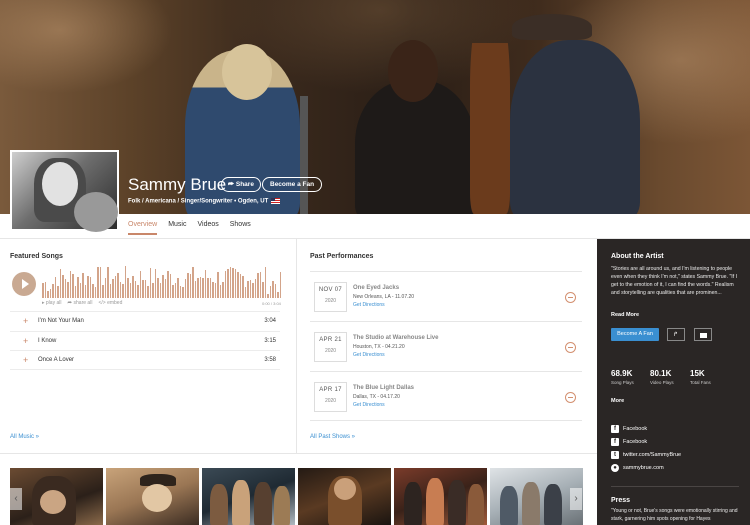 The image size is (750, 525). I want to click on song-row: + I Know 3:15, so click(145, 340).